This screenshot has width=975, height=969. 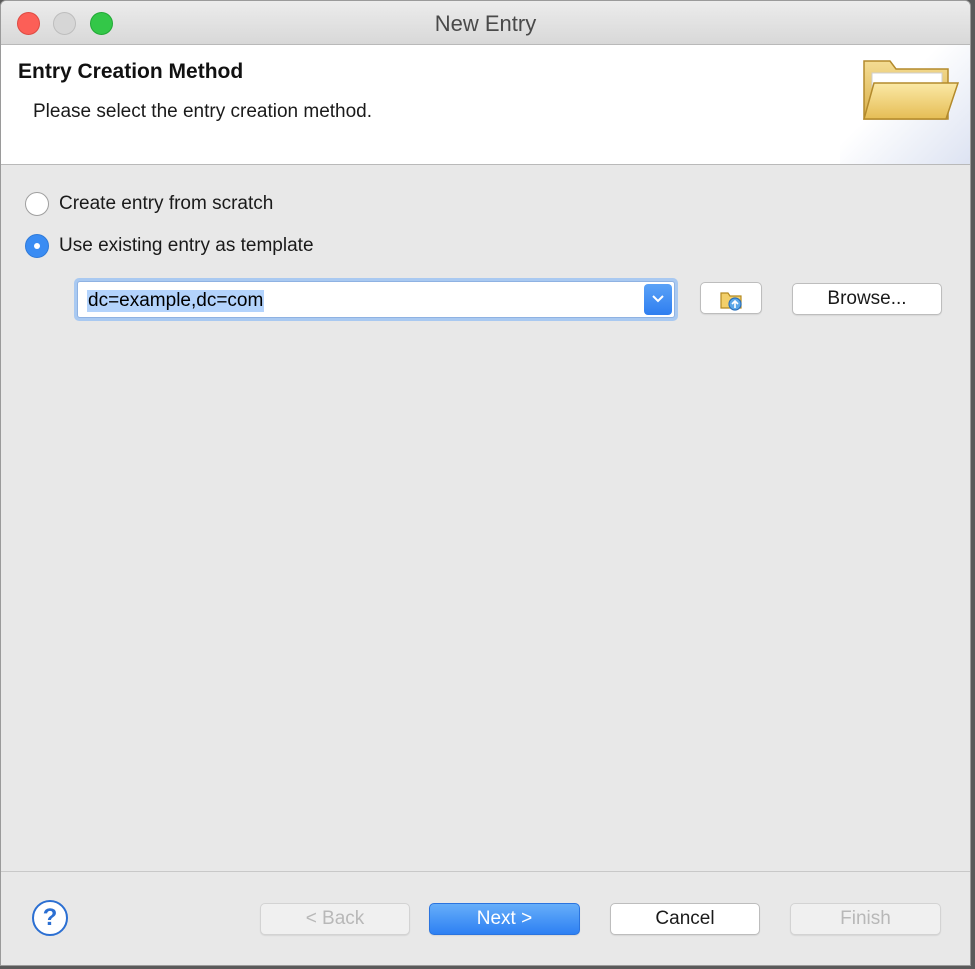 I want to click on template-entry-value: dc=example,dc=com, so click(x=176, y=301).